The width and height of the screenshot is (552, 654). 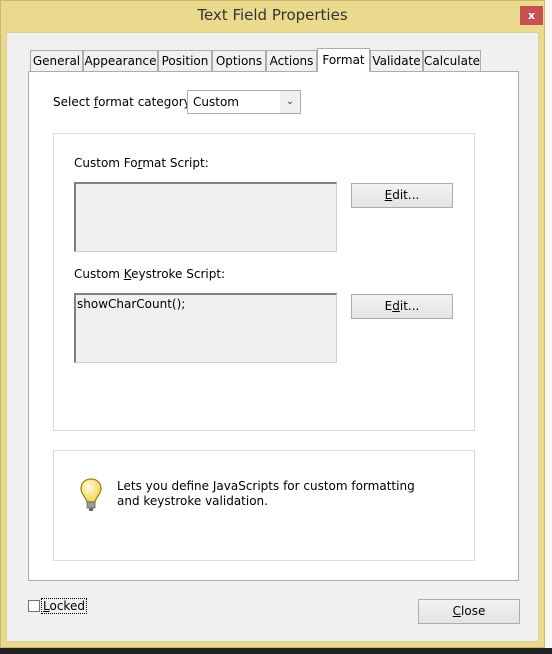 What do you see at coordinates (469, 611) in the screenshot?
I see `close-button: Close` at bounding box center [469, 611].